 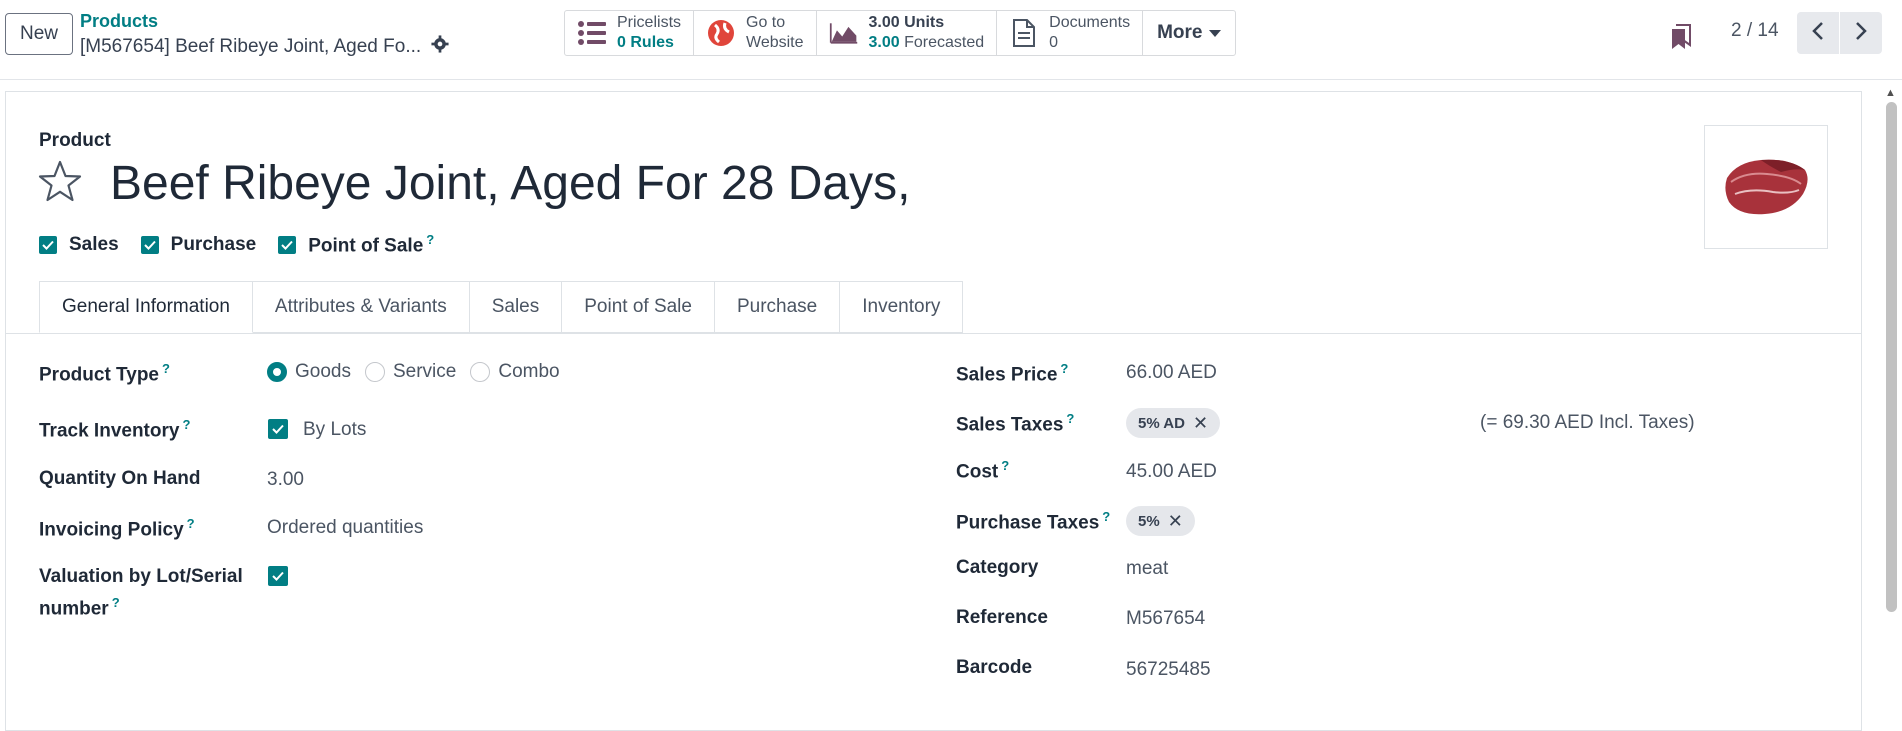 What do you see at coordinates (1149, 521) in the screenshot?
I see `purchase-tax-tag-label: 5%` at bounding box center [1149, 521].